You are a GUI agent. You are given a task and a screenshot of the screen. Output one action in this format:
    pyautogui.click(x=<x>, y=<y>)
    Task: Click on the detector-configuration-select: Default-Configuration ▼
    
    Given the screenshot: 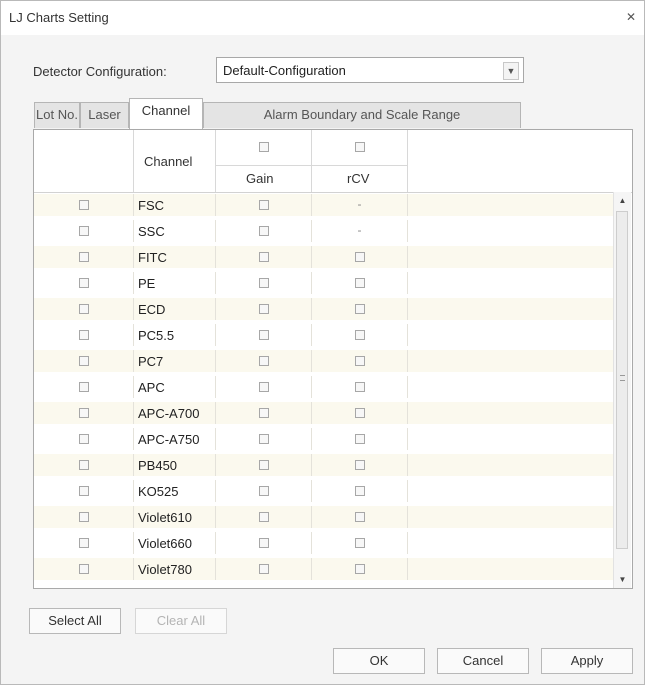 What is the action you would take?
    pyautogui.click(x=370, y=70)
    